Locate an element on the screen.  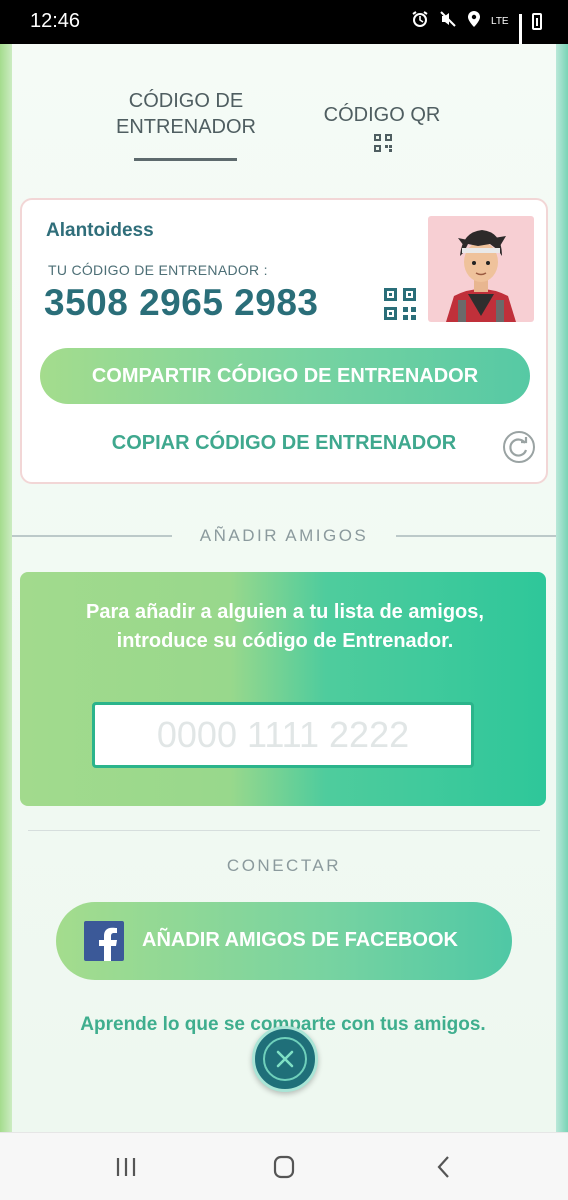
location-icon is located at coordinates (474, 21).